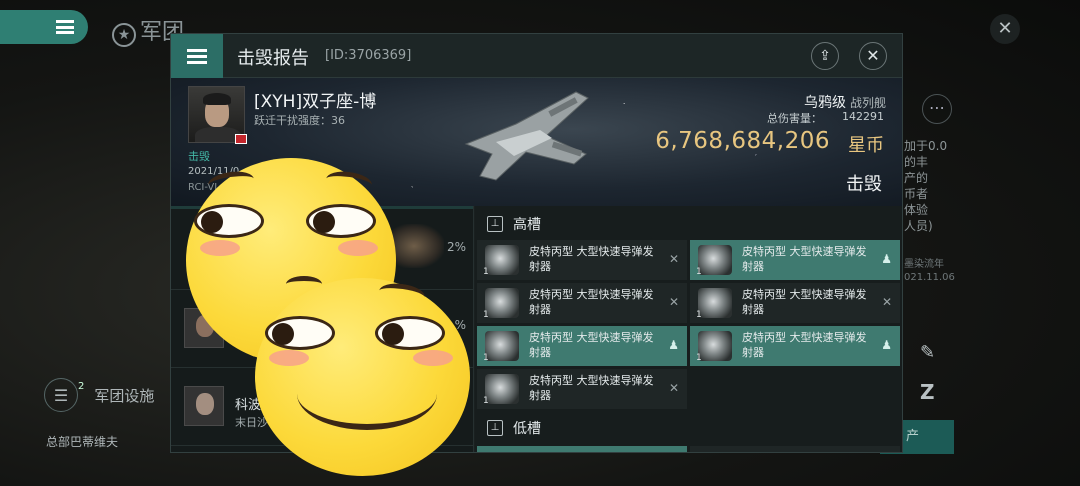  What do you see at coordinates (199, 156) in the screenshot?
I see `status-label-small: 击毁` at bounding box center [199, 156].